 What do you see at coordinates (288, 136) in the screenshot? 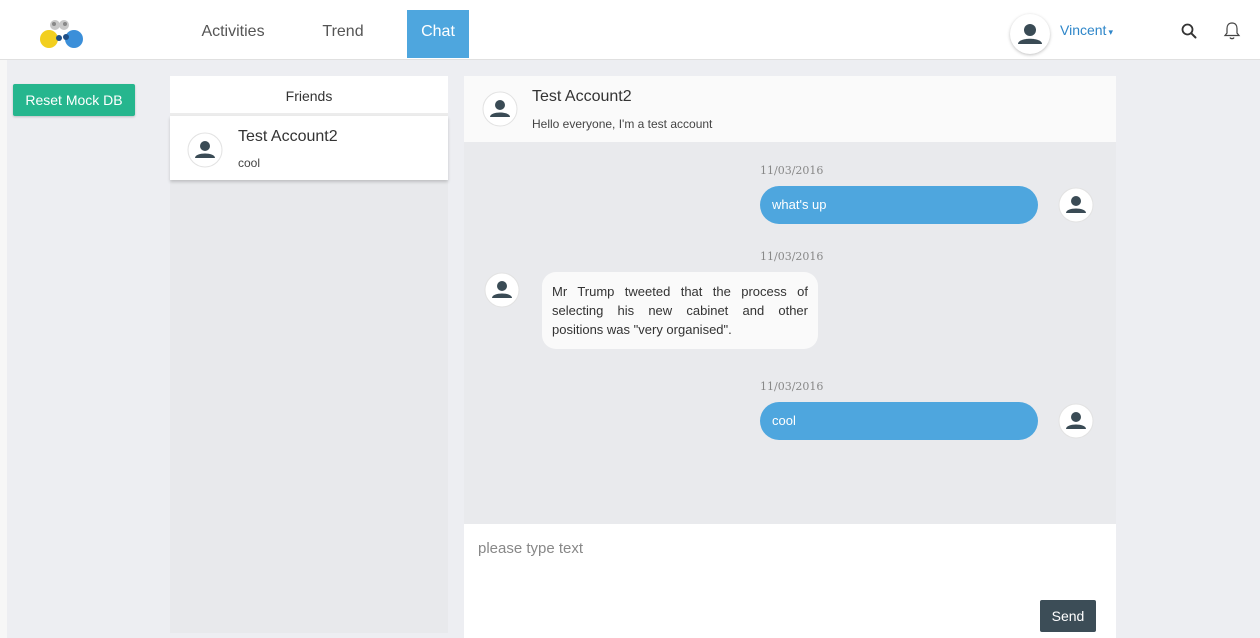
I see `friend-name: Test Account2` at bounding box center [288, 136].